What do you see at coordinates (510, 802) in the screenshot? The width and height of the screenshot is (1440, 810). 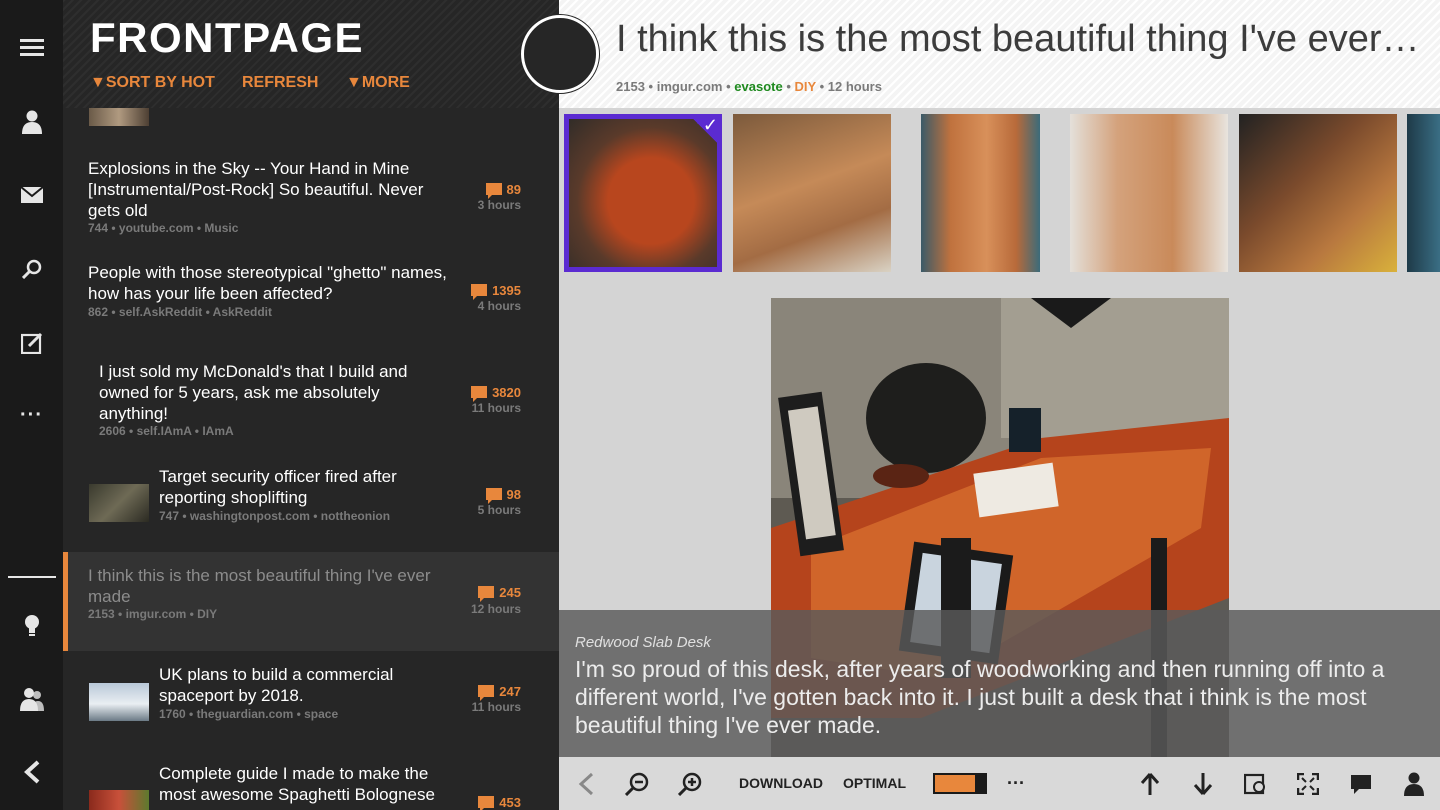 I see `comment-count-value: 453` at bounding box center [510, 802].